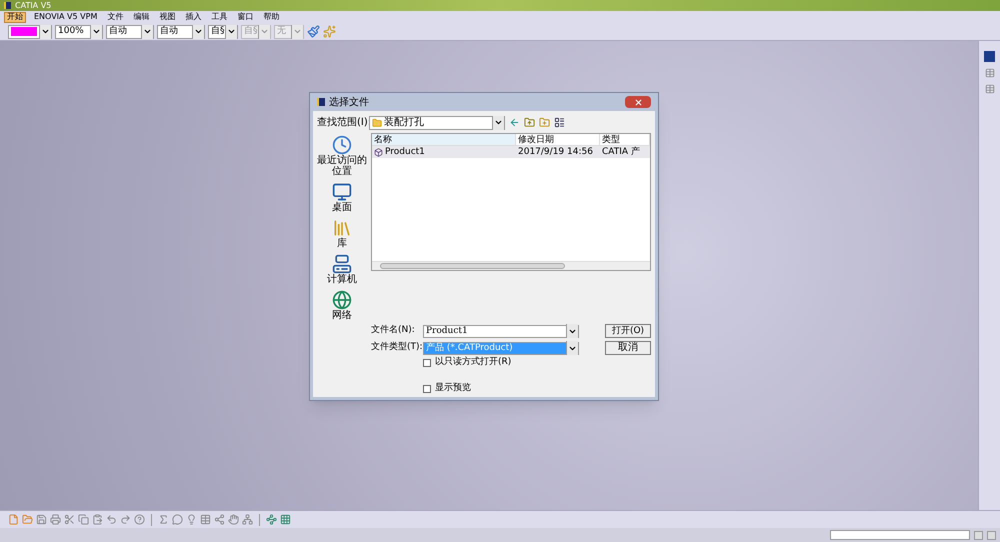  Describe the element at coordinates (111, 519) in the screenshot. I see `undo-icon` at that location.